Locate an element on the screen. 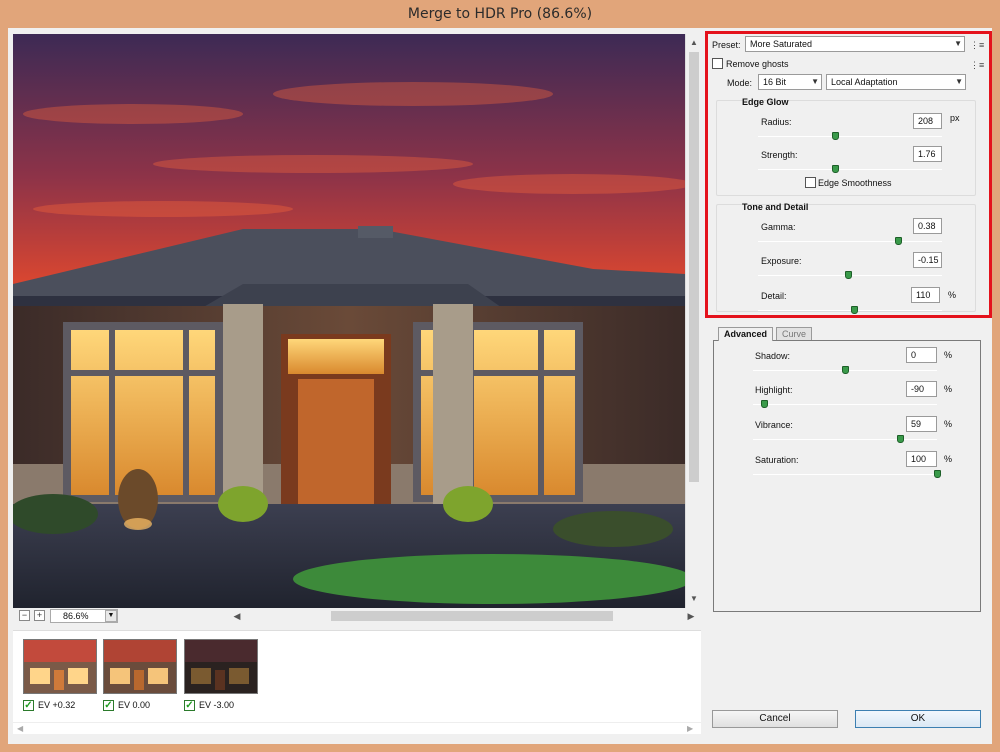 The height and width of the screenshot is (752, 1000). window-title: Merge to HDR Pro (86.6%) is located at coordinates (500, 14).